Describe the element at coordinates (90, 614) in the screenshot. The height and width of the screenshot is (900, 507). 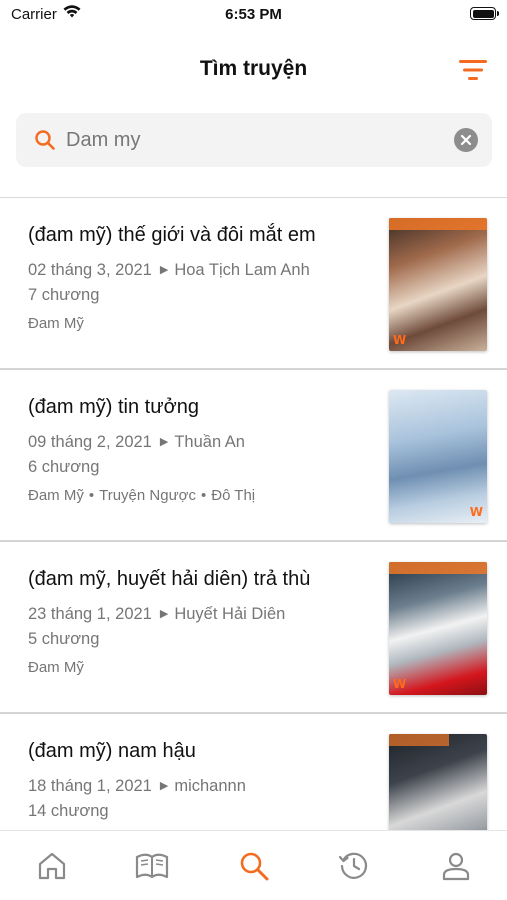
I see `story-date: 23 tháng 1, 2021` at that location.